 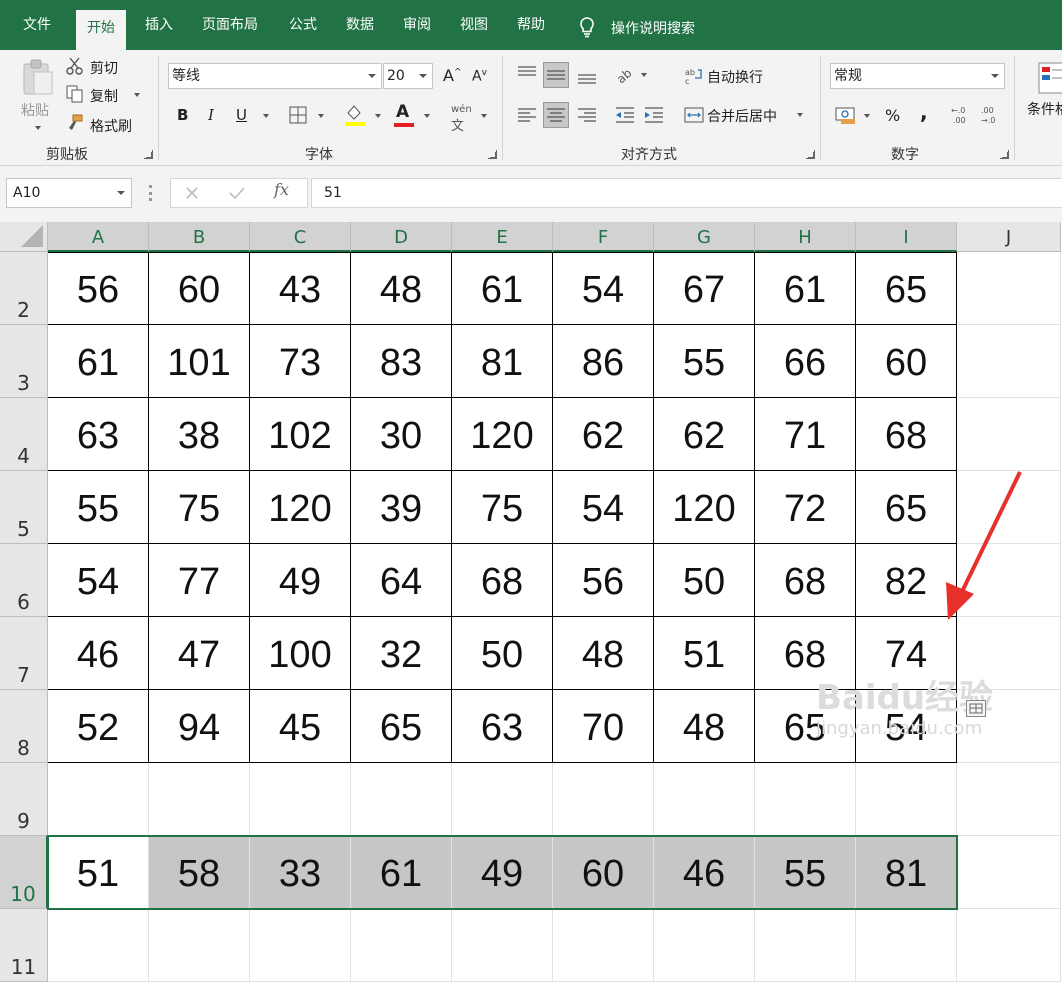 What do you see at coordinates (300, 726) in the screenshot?
I see `cell-c8: 45` at bounding box center [300, 726].